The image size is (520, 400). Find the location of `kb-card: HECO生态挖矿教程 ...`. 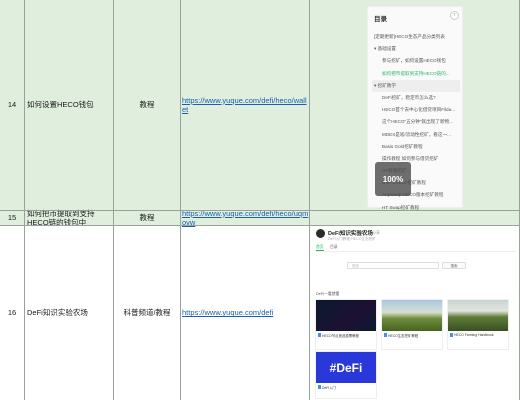

kb-card: HECO生态挖矿教程 ... is located at coordinates (412, 324).